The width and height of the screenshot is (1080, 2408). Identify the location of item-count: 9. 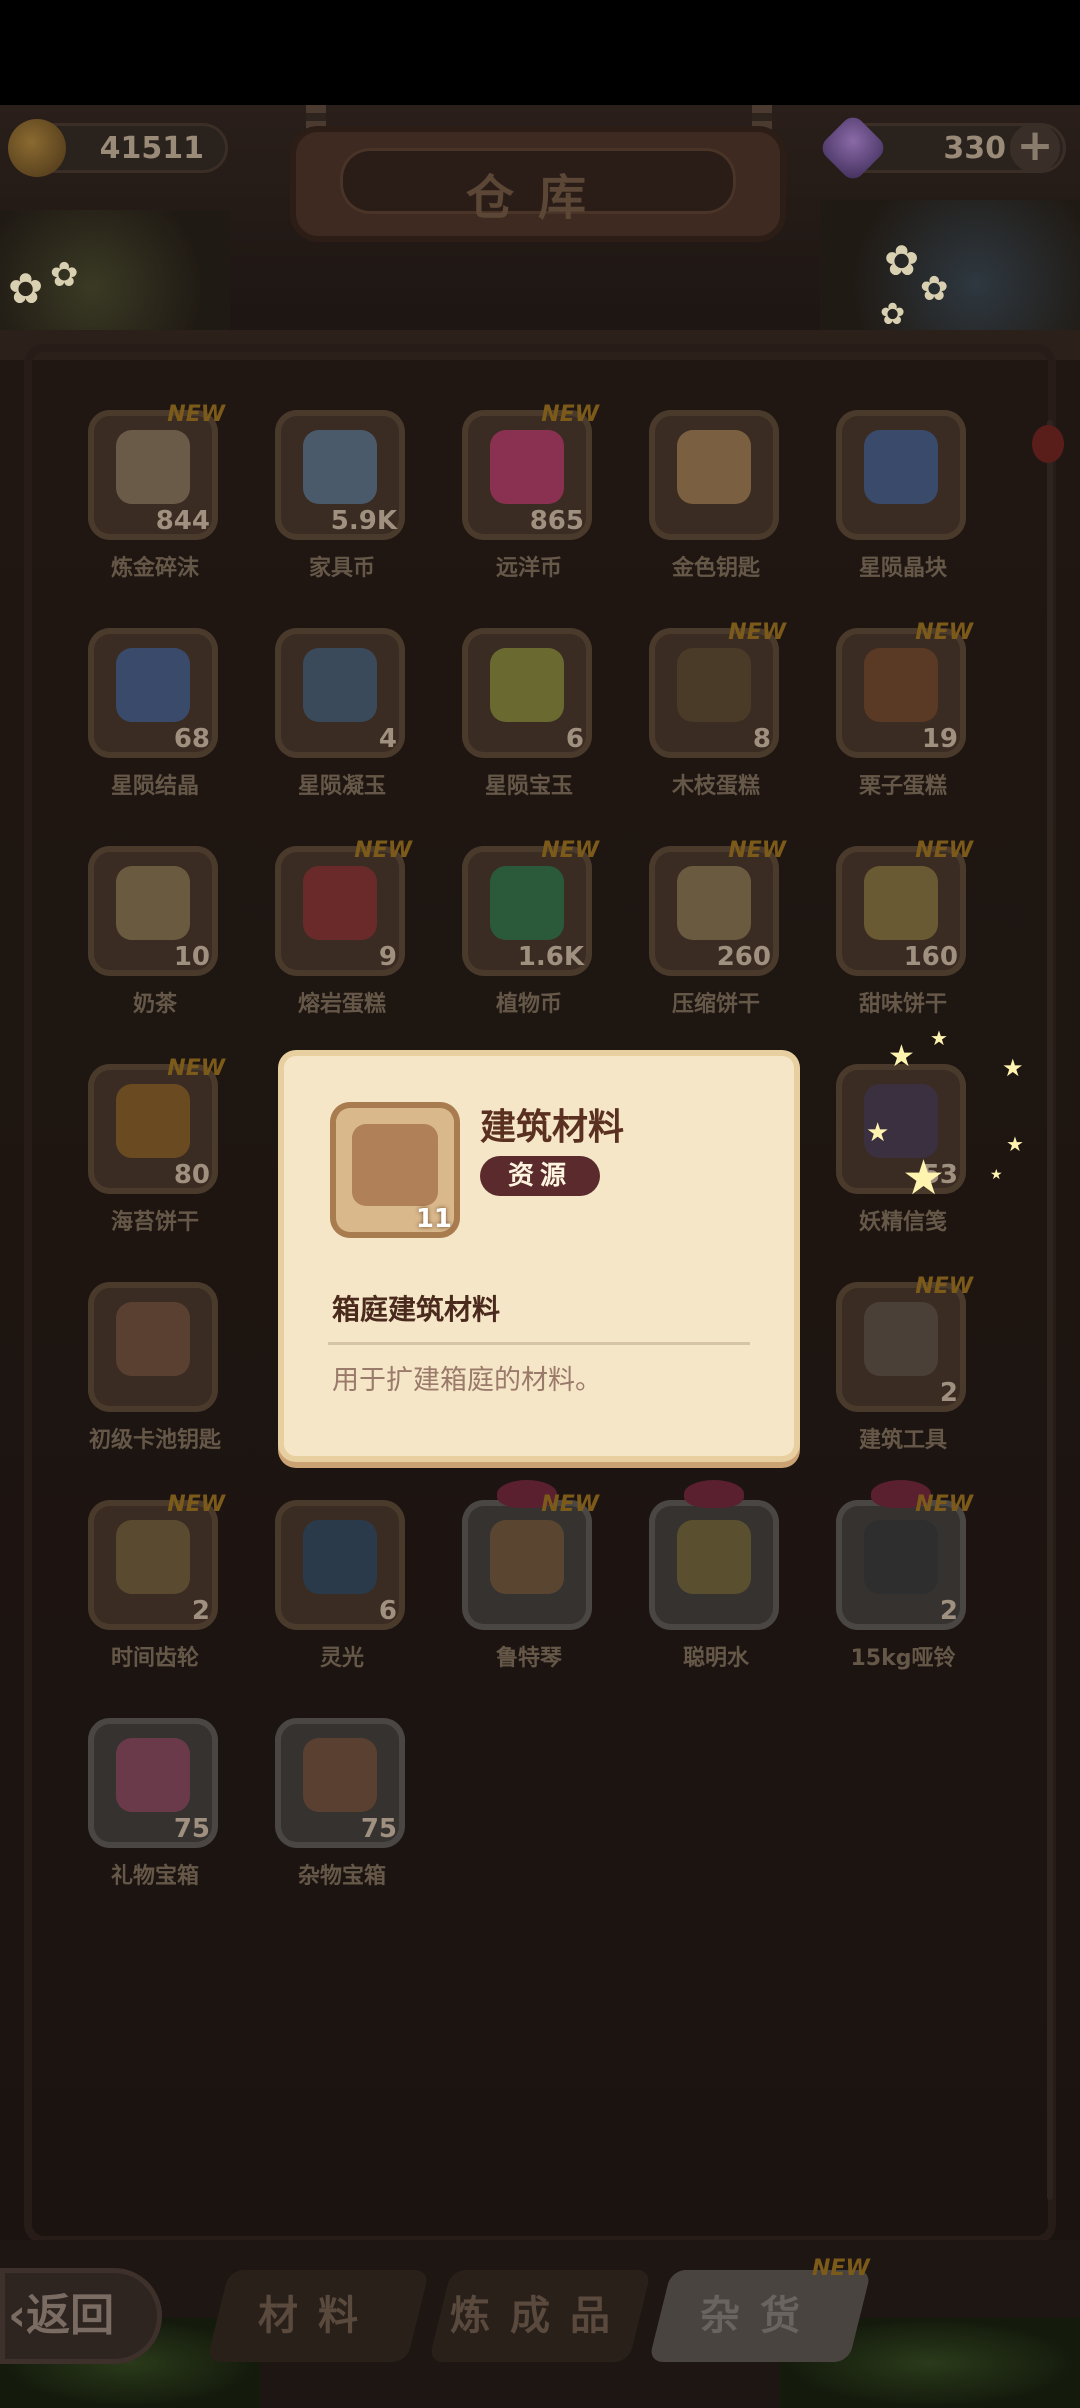
(387, 957).